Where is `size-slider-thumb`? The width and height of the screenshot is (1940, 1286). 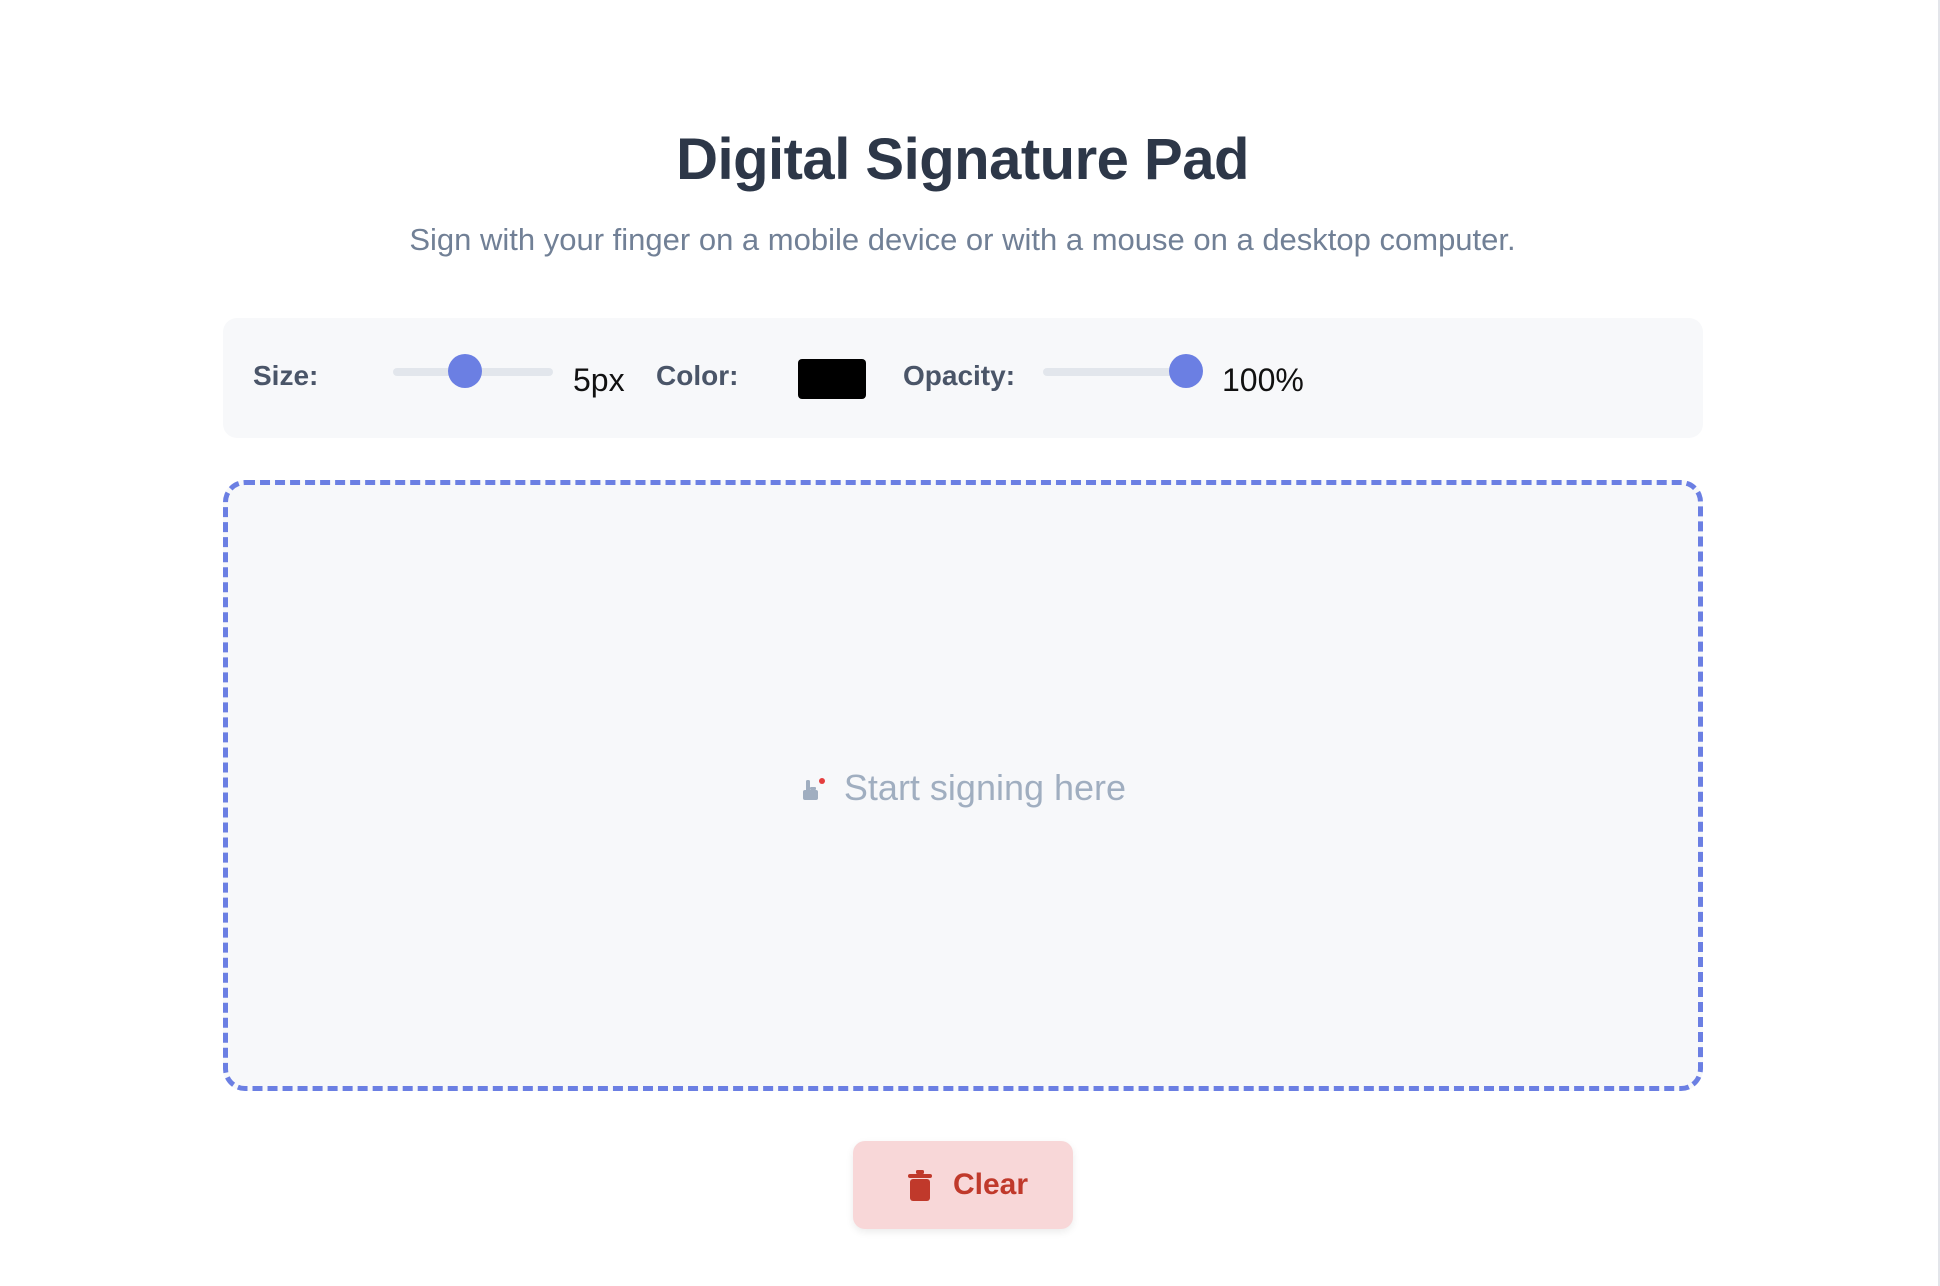 size-slider-thumb is located at coordinates (465, 371).